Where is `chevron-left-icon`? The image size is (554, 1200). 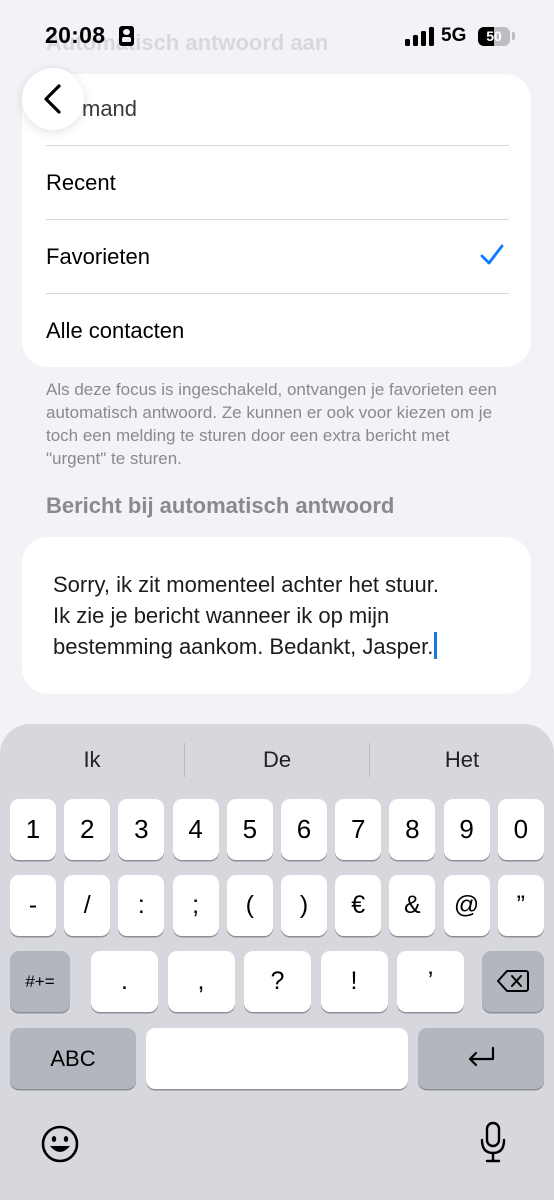
chevron-left-icon is located at coordinates (52, 99).